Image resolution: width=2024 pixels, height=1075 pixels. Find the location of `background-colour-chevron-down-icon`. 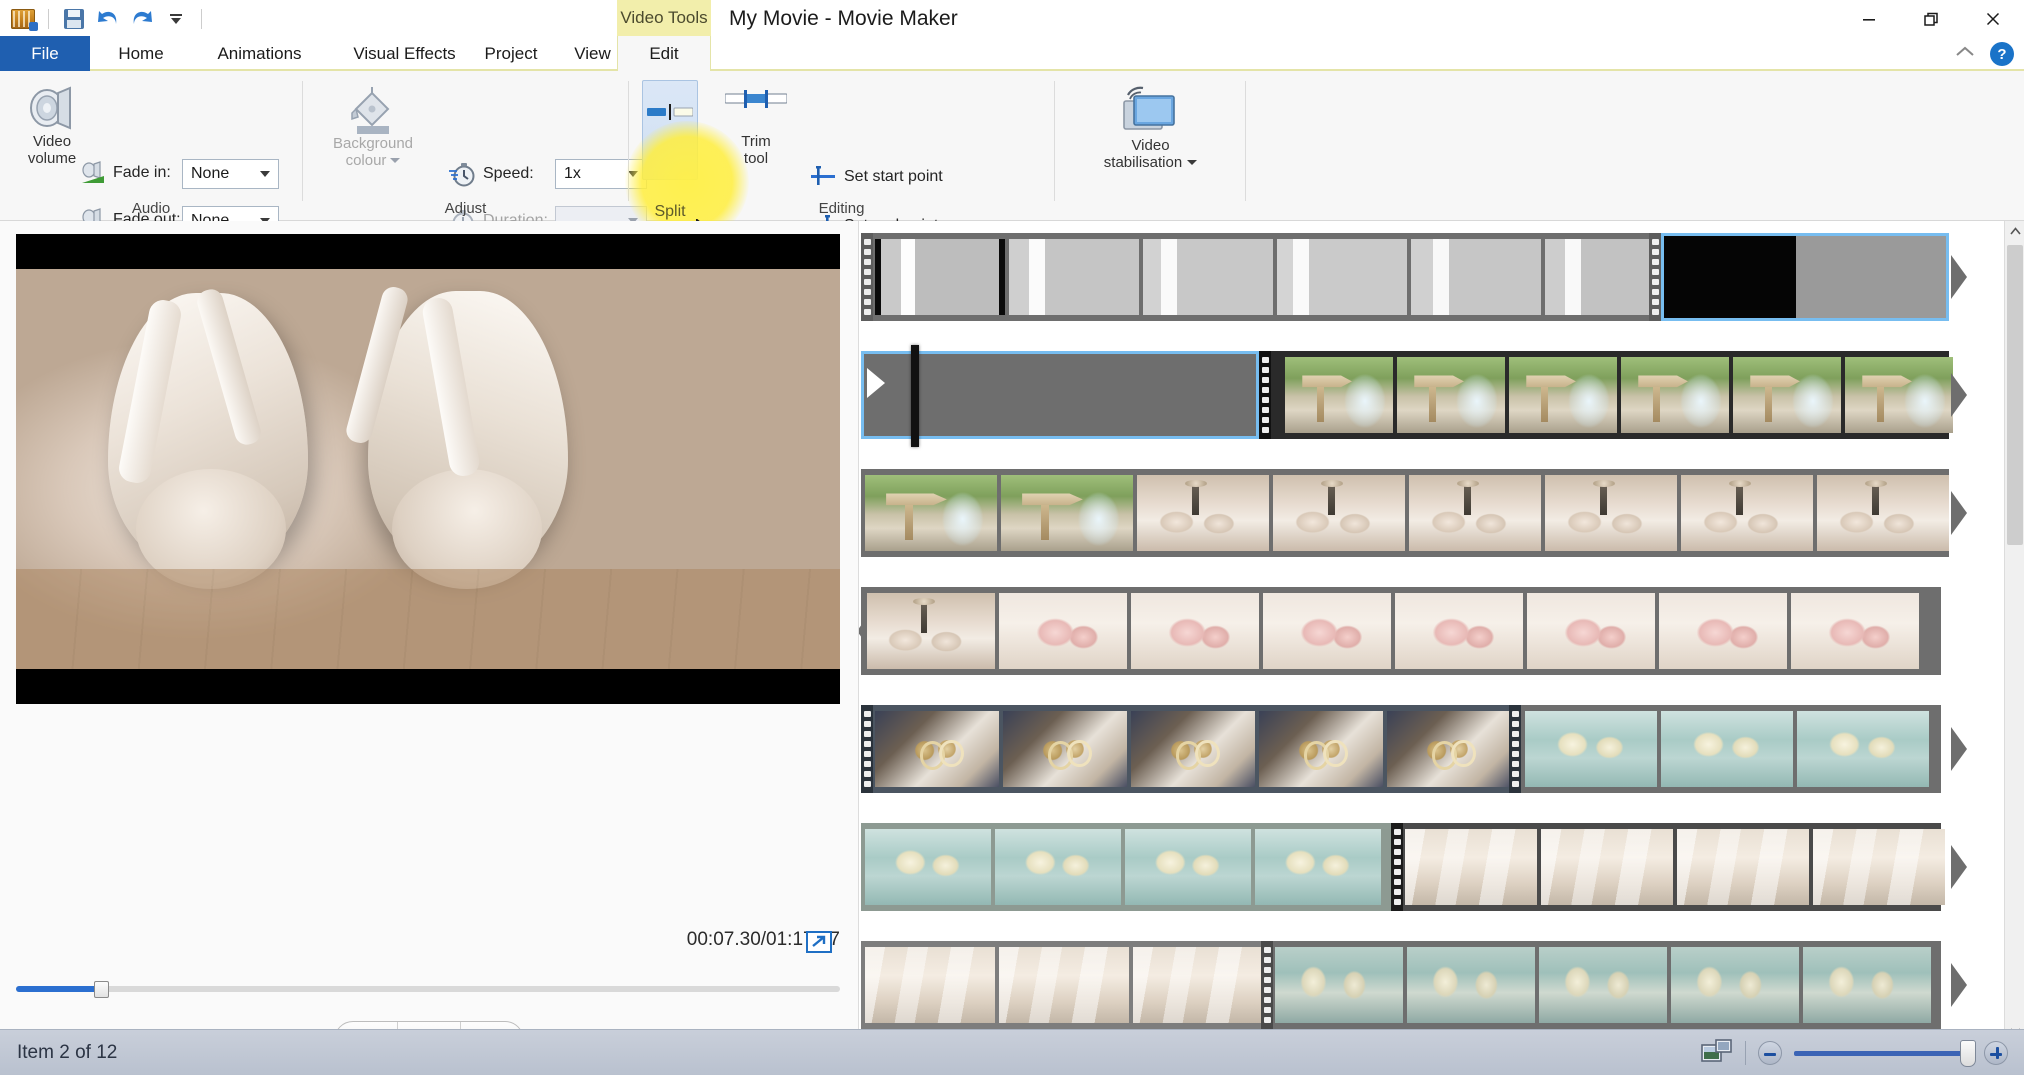

background-colour-chevron-down-icon is located at coordinates (395, 160).